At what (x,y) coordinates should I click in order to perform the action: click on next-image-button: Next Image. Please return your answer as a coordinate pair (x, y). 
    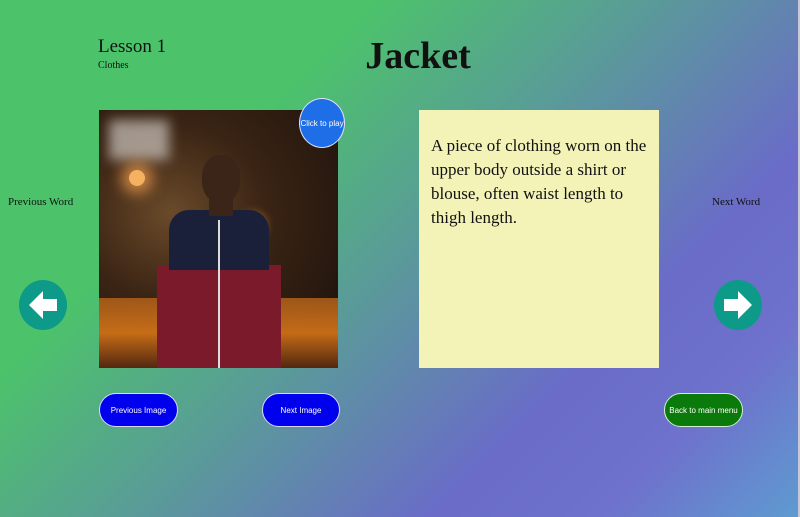
    Looking at the image, I should click on (301, 410).